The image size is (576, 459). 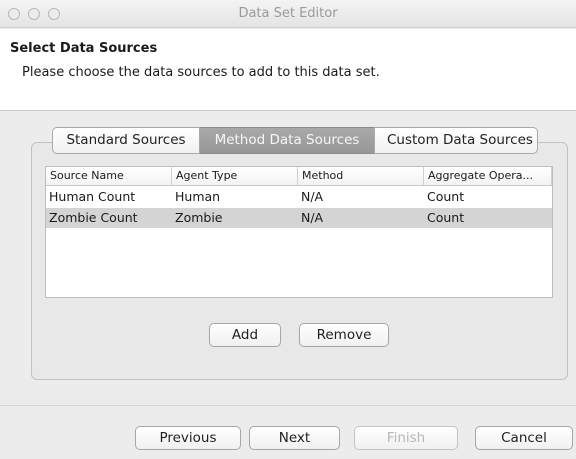 What do you see at coordinates (188, 438) in the screenshot?
I see `previous-button: Previous` at bounding box center [188, 438].